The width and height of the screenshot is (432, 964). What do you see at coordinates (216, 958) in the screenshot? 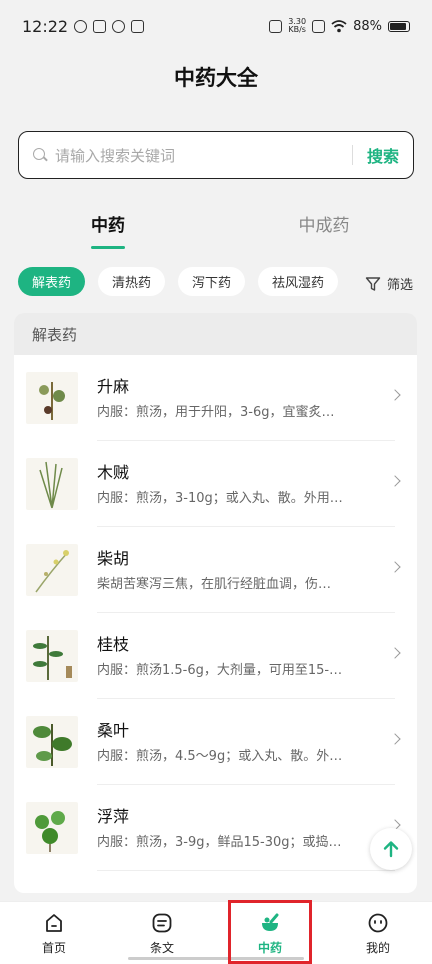
I see `gesture-bar` at bounding box center [216, 958].